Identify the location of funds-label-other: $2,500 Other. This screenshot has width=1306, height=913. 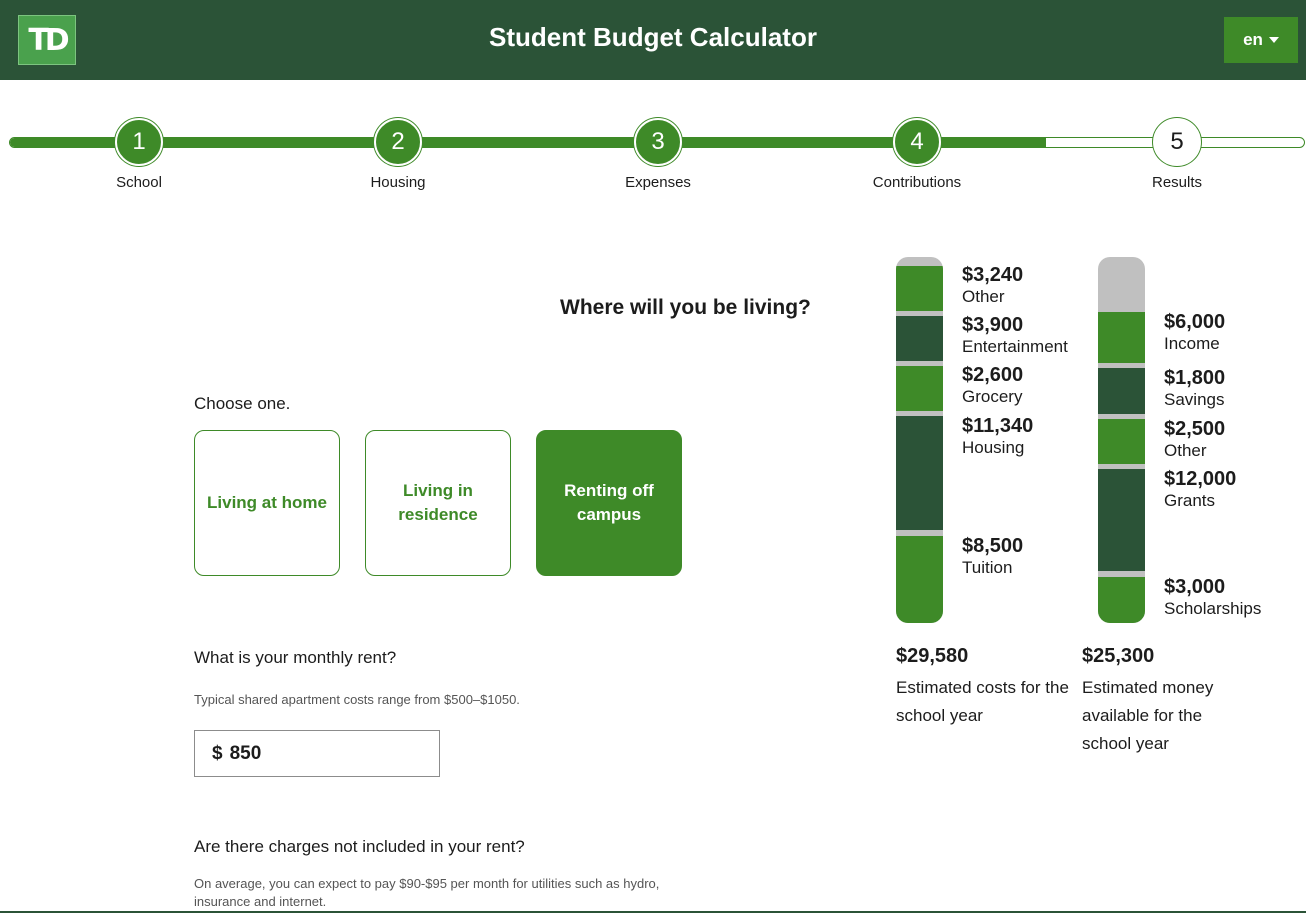
(1194, 440).